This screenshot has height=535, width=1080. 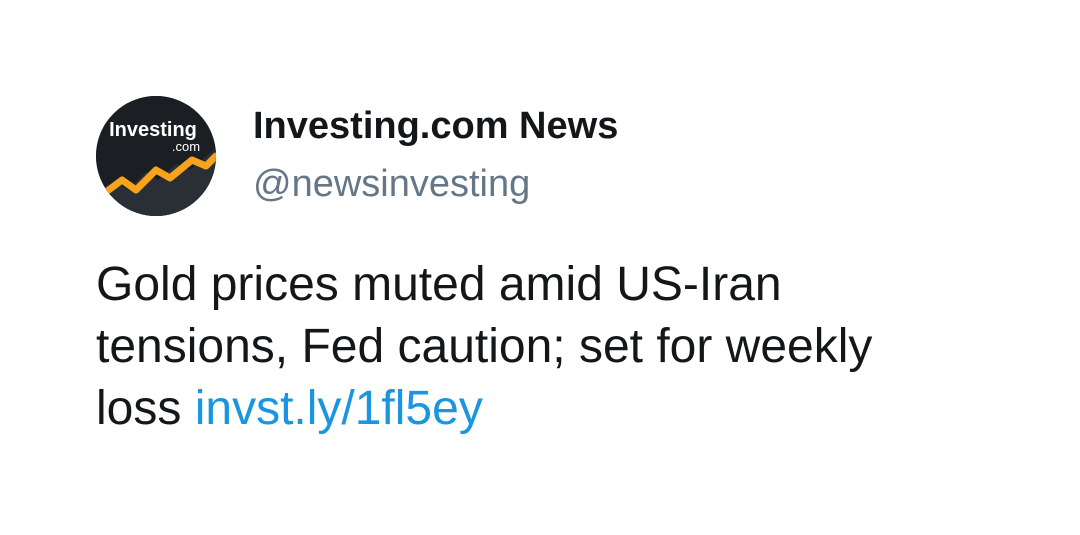 I want to click on logo-text: Investing, so click(x=153, y=130).